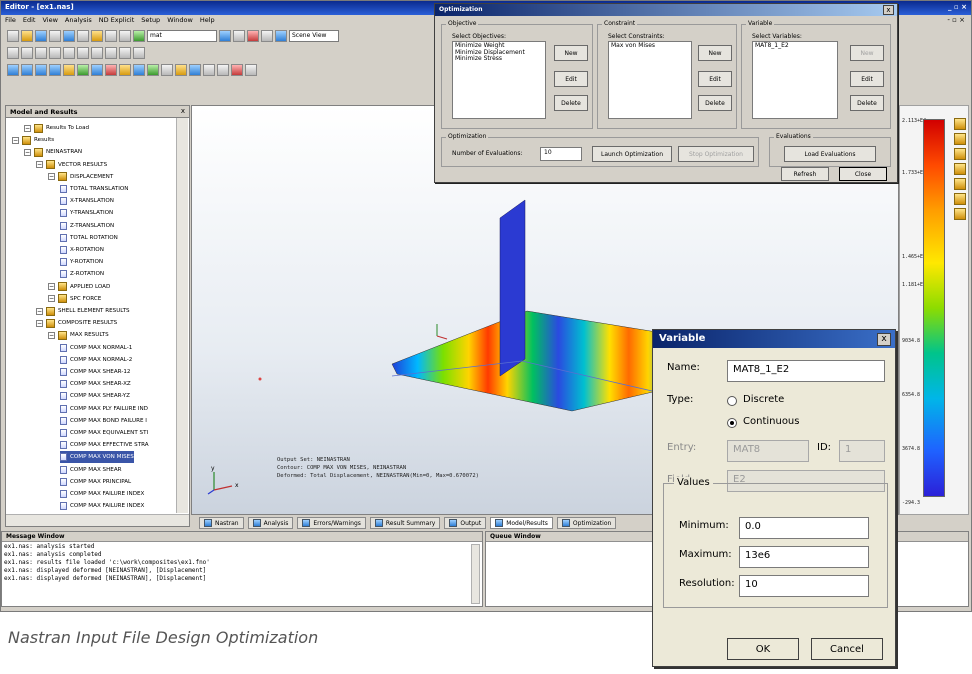 The height and width of the screenshot is (674, 972). What do you see at coordinates (103, 421) in the screenshot?
I see `tree-node: COMP MAX BOND FAILURE I` at bounding box center [103, 421].